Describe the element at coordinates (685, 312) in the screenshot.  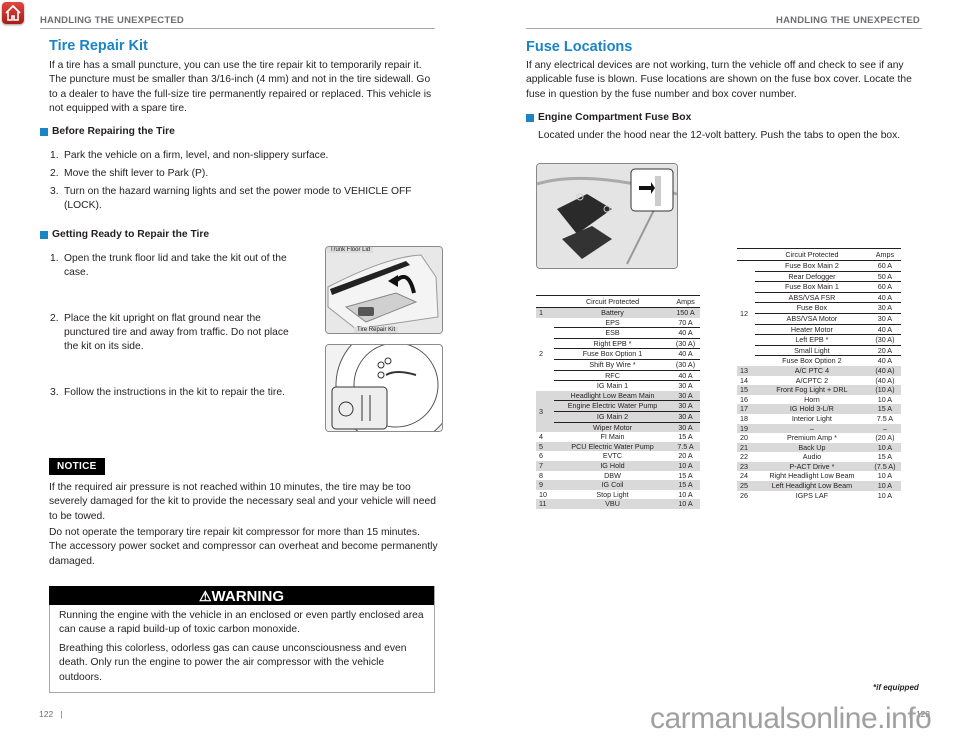
I see `amps: 150 A` at that location.